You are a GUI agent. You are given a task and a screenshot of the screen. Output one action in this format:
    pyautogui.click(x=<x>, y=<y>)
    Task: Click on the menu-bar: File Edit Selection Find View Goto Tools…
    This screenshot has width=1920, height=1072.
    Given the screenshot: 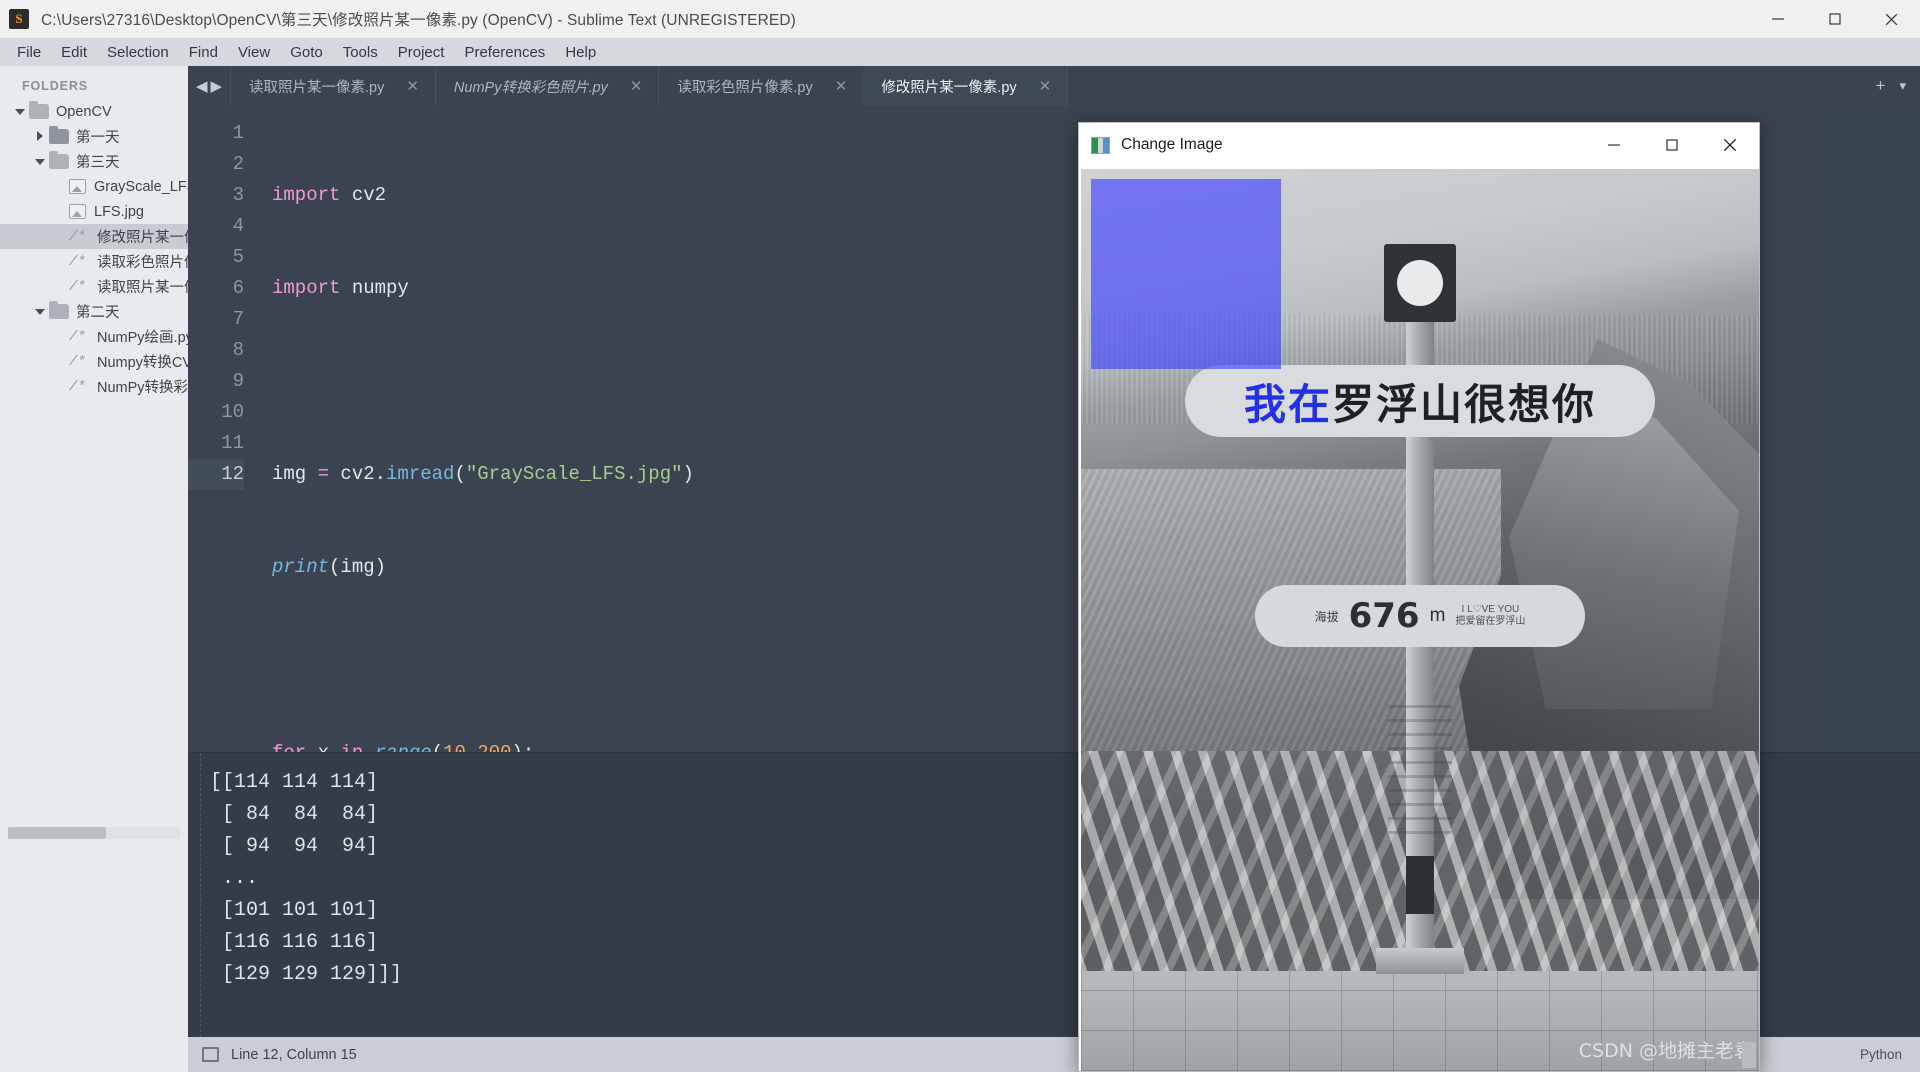 What is the action you would take?
    pyautogui.click(x=960, y=52)
    